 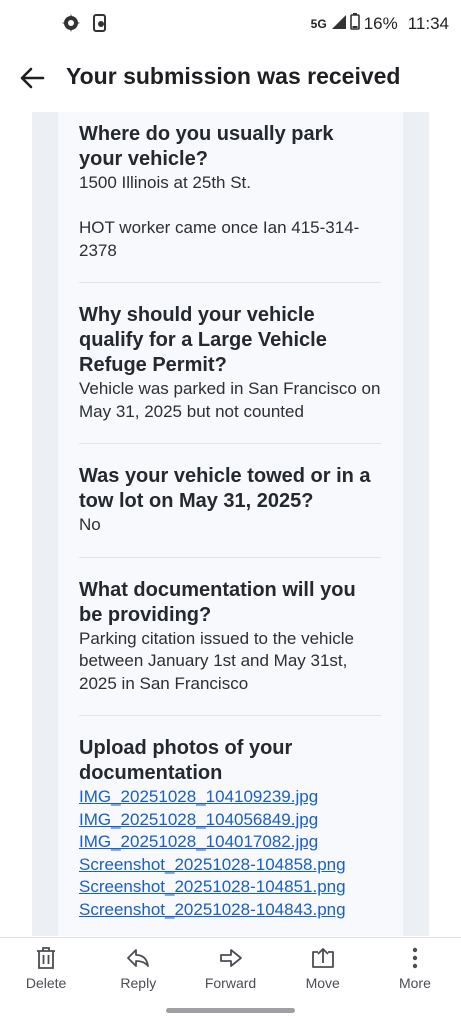 I want to click on app-notification-icon, so click(x=71, y=25).